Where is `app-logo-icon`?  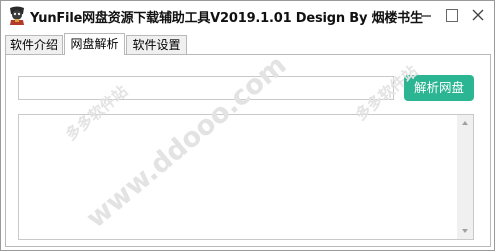
app-logo-icon is located at coordinates (17, 15).